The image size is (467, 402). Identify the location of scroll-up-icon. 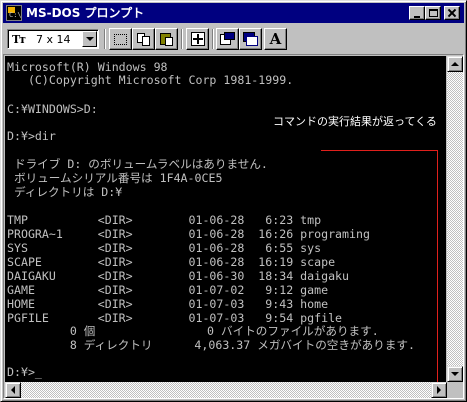
(455, 64).